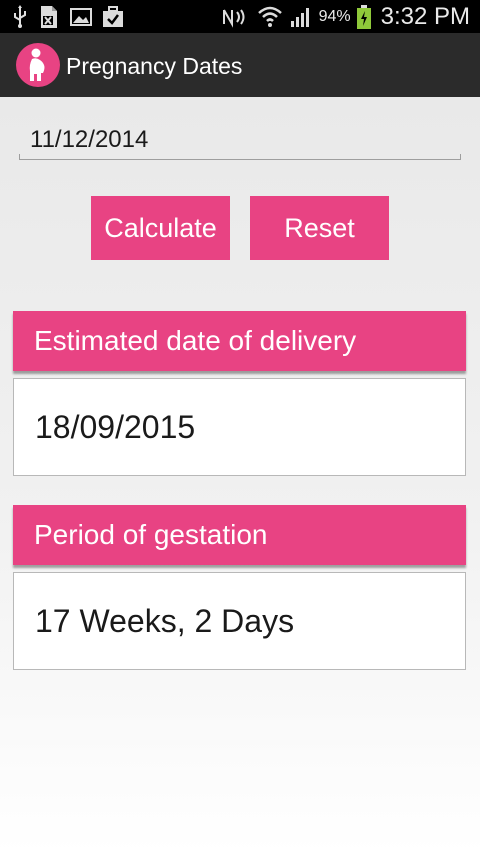  What do you see at coordinates (425, 16) in the screenshot?
I see `status-time: 3:32 PM` at bounding box center [425, 16].